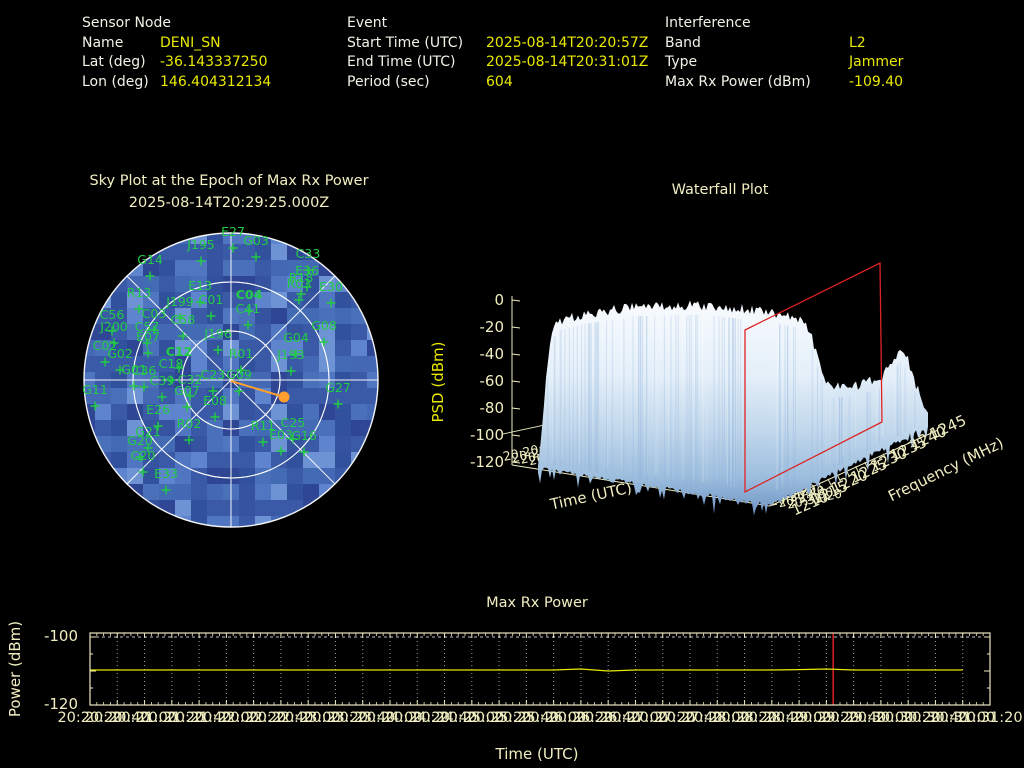  What do you see at coordinates (200, 285) in the screenshot?
I see `satellite-label: E13` at bounding box center [200, 285].